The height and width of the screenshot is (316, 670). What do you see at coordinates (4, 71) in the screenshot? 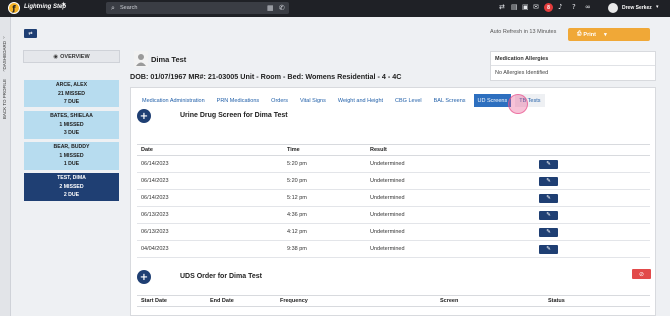
I see `back-arrow-icon: ‹` at bounding box center [4, 71].